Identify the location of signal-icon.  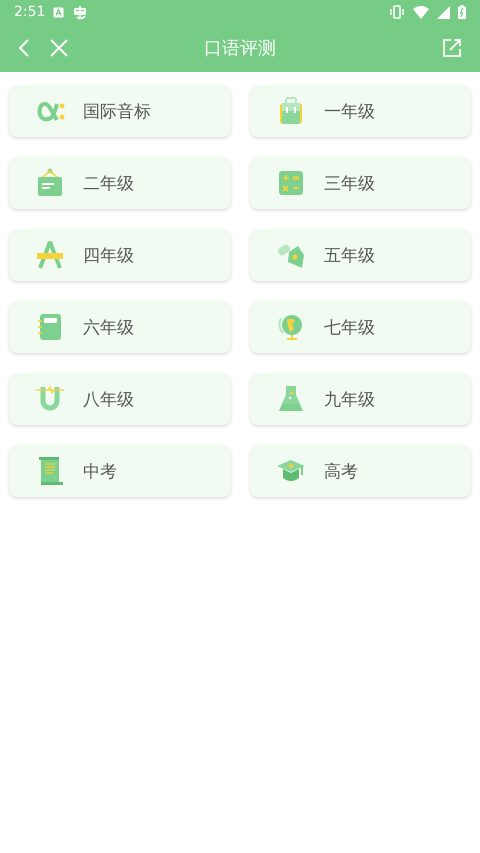
(443, 12).